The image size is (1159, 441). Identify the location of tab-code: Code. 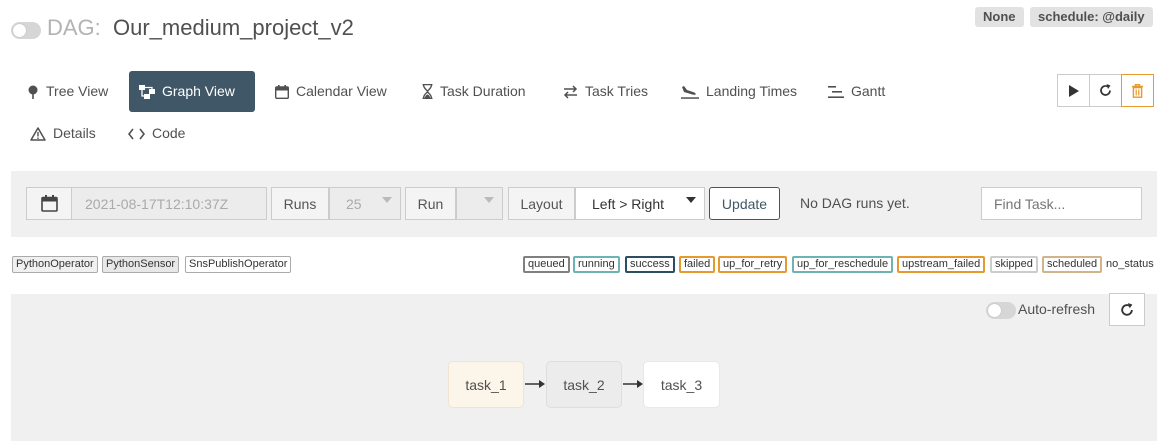
(156, 133).